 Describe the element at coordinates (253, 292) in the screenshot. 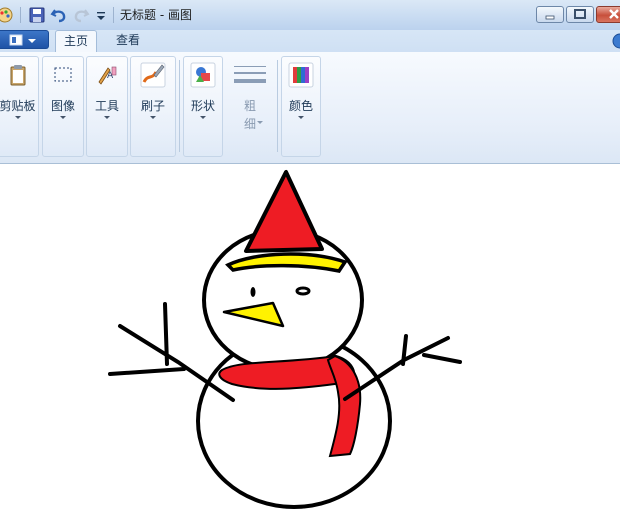

I see `left-eye` at that location.